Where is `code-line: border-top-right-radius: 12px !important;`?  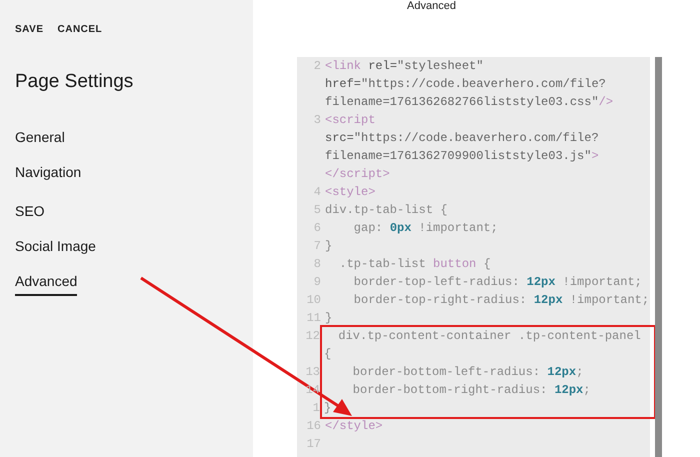
code-line: border-top-right-radius: 12px !important; is located at coordinates (501, 300).